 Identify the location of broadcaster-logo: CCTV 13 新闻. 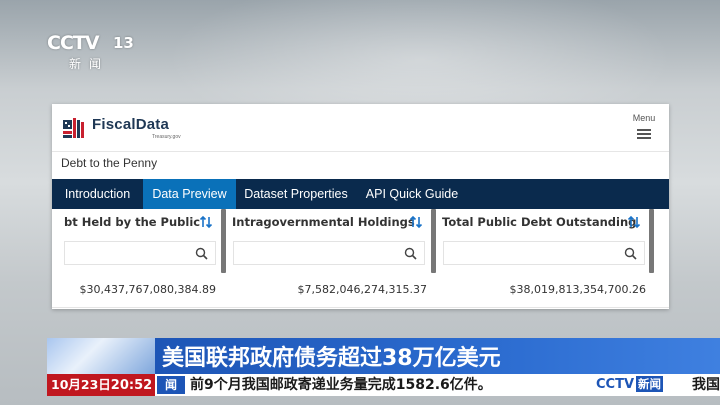
(97, 54).